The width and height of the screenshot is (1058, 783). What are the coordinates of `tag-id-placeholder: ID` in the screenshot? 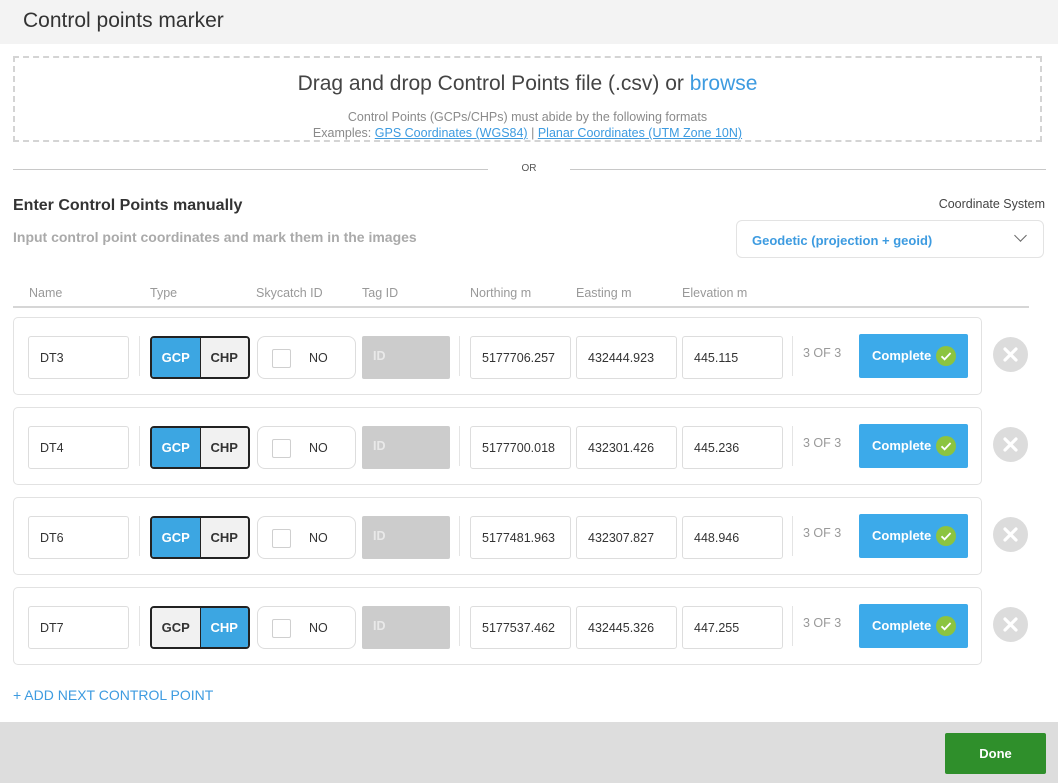 It's located at (379, 626).